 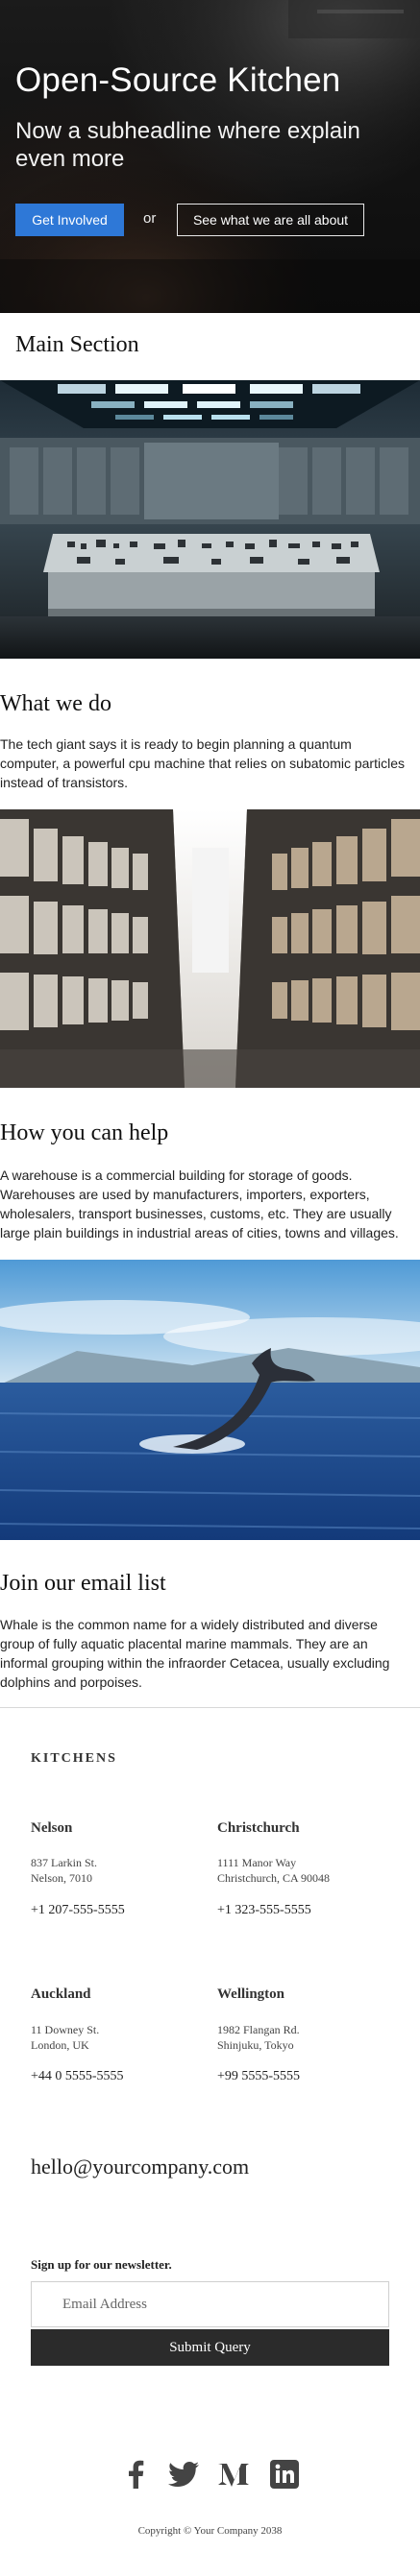 I want to click on location-city: Nelson, so click(x=52, y=1828).